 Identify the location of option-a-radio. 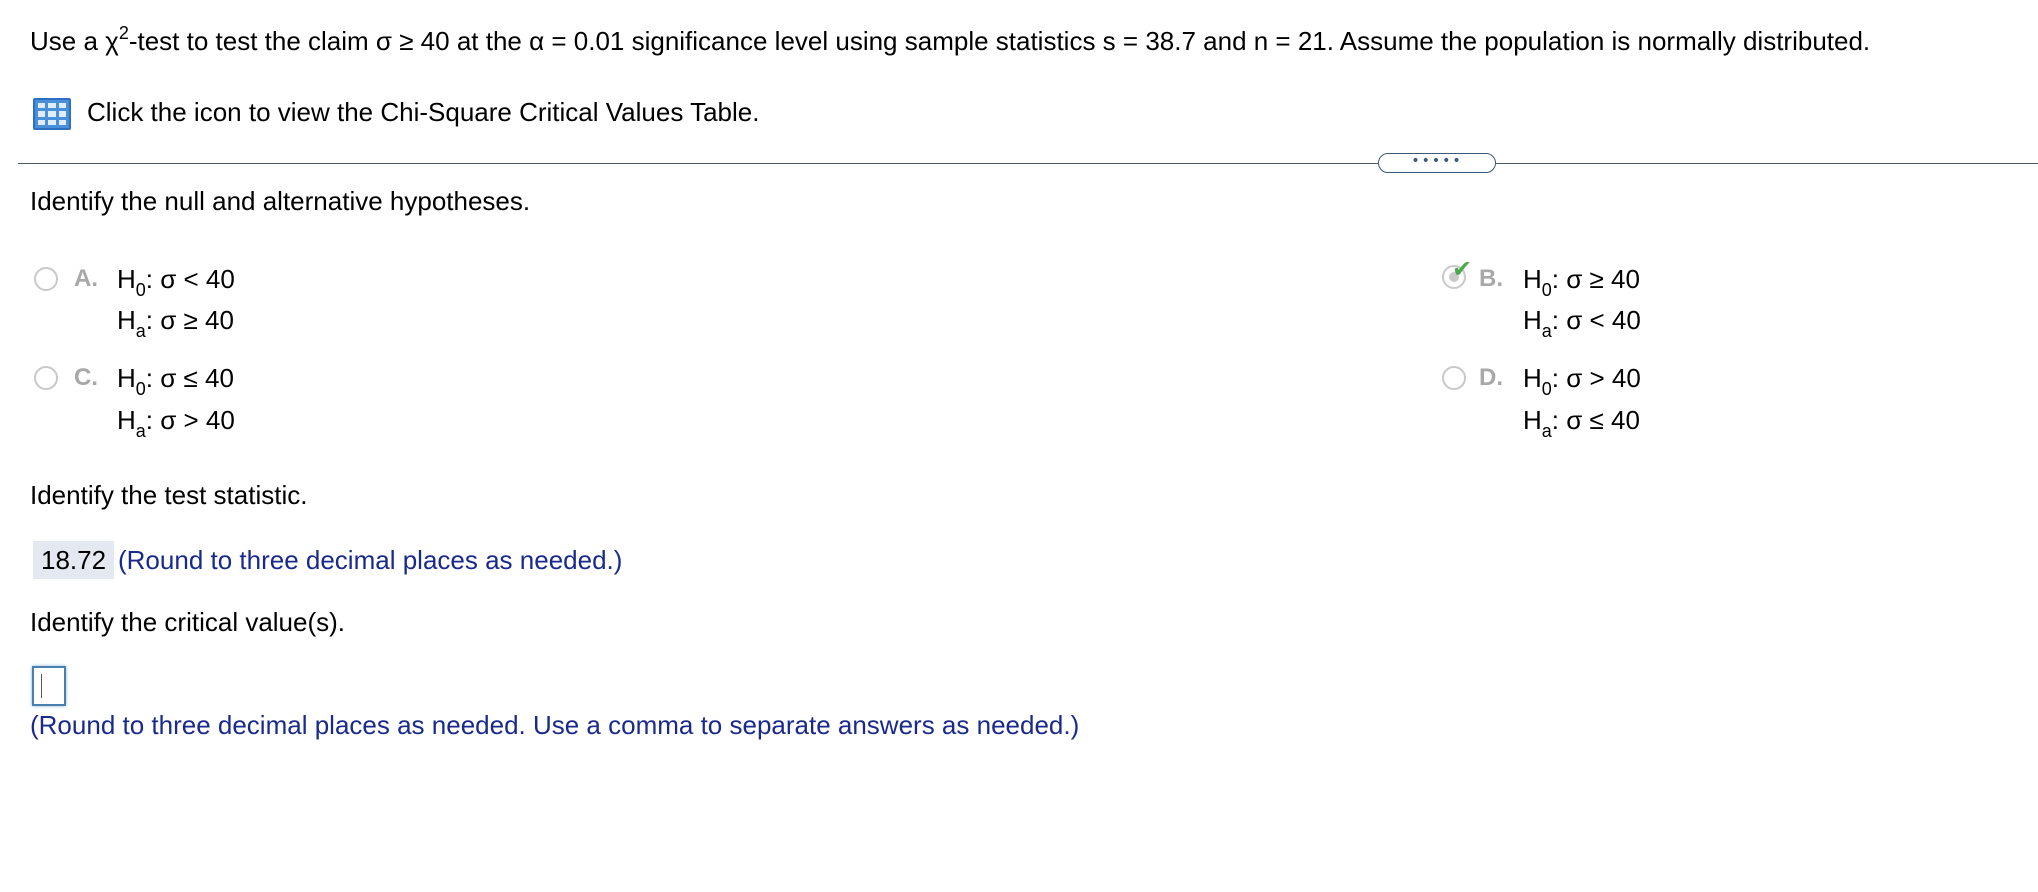
(46, 279).